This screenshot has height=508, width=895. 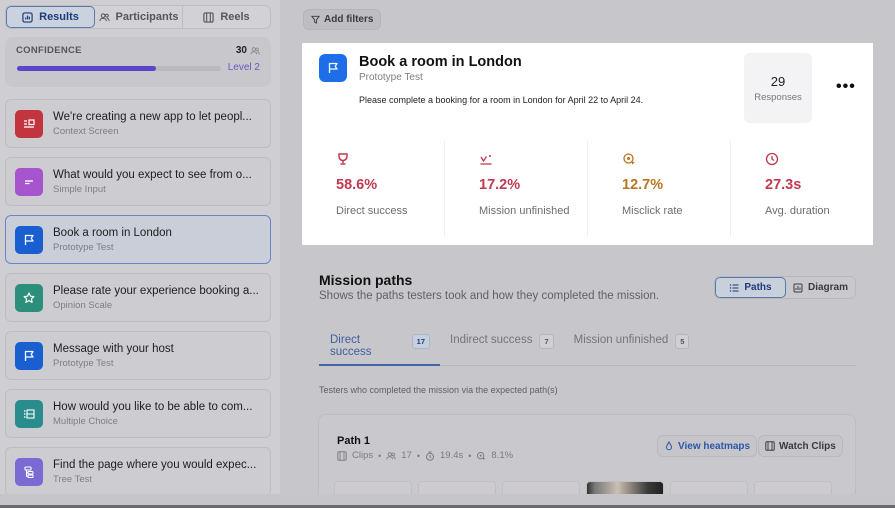 I want to click on context-screen-icon, so click(x=29, y=123).